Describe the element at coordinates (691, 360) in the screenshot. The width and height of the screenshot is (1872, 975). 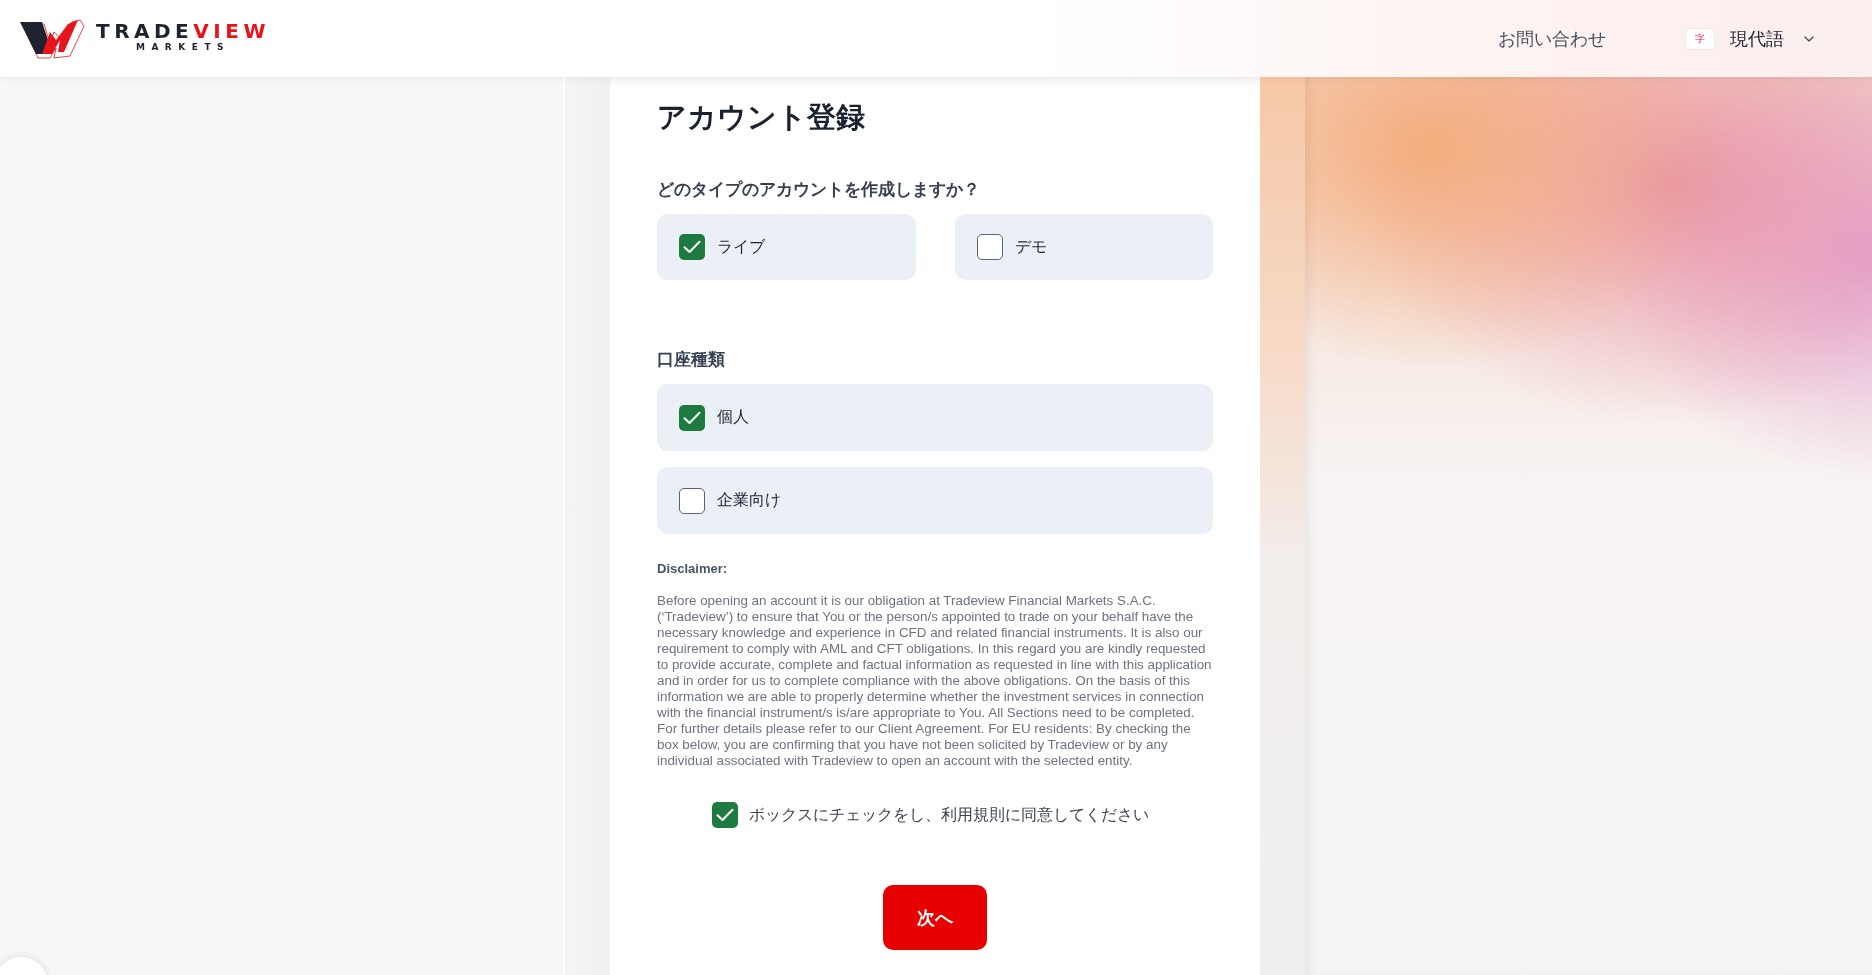
I see `section-heading: 口座種類` at that location.